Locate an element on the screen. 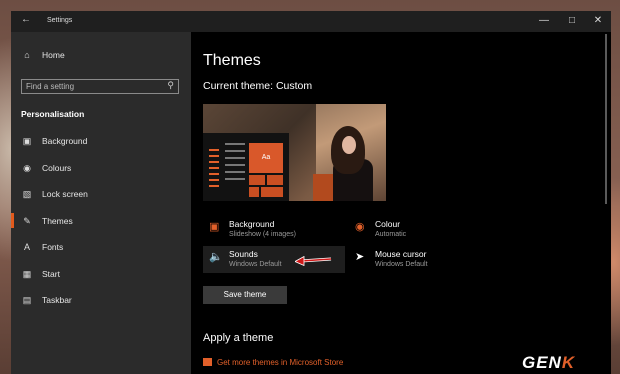 Image resolution: width=620 pixels, height=374 pixels. nav-home-label: Home is located at coordinates (53, 55).